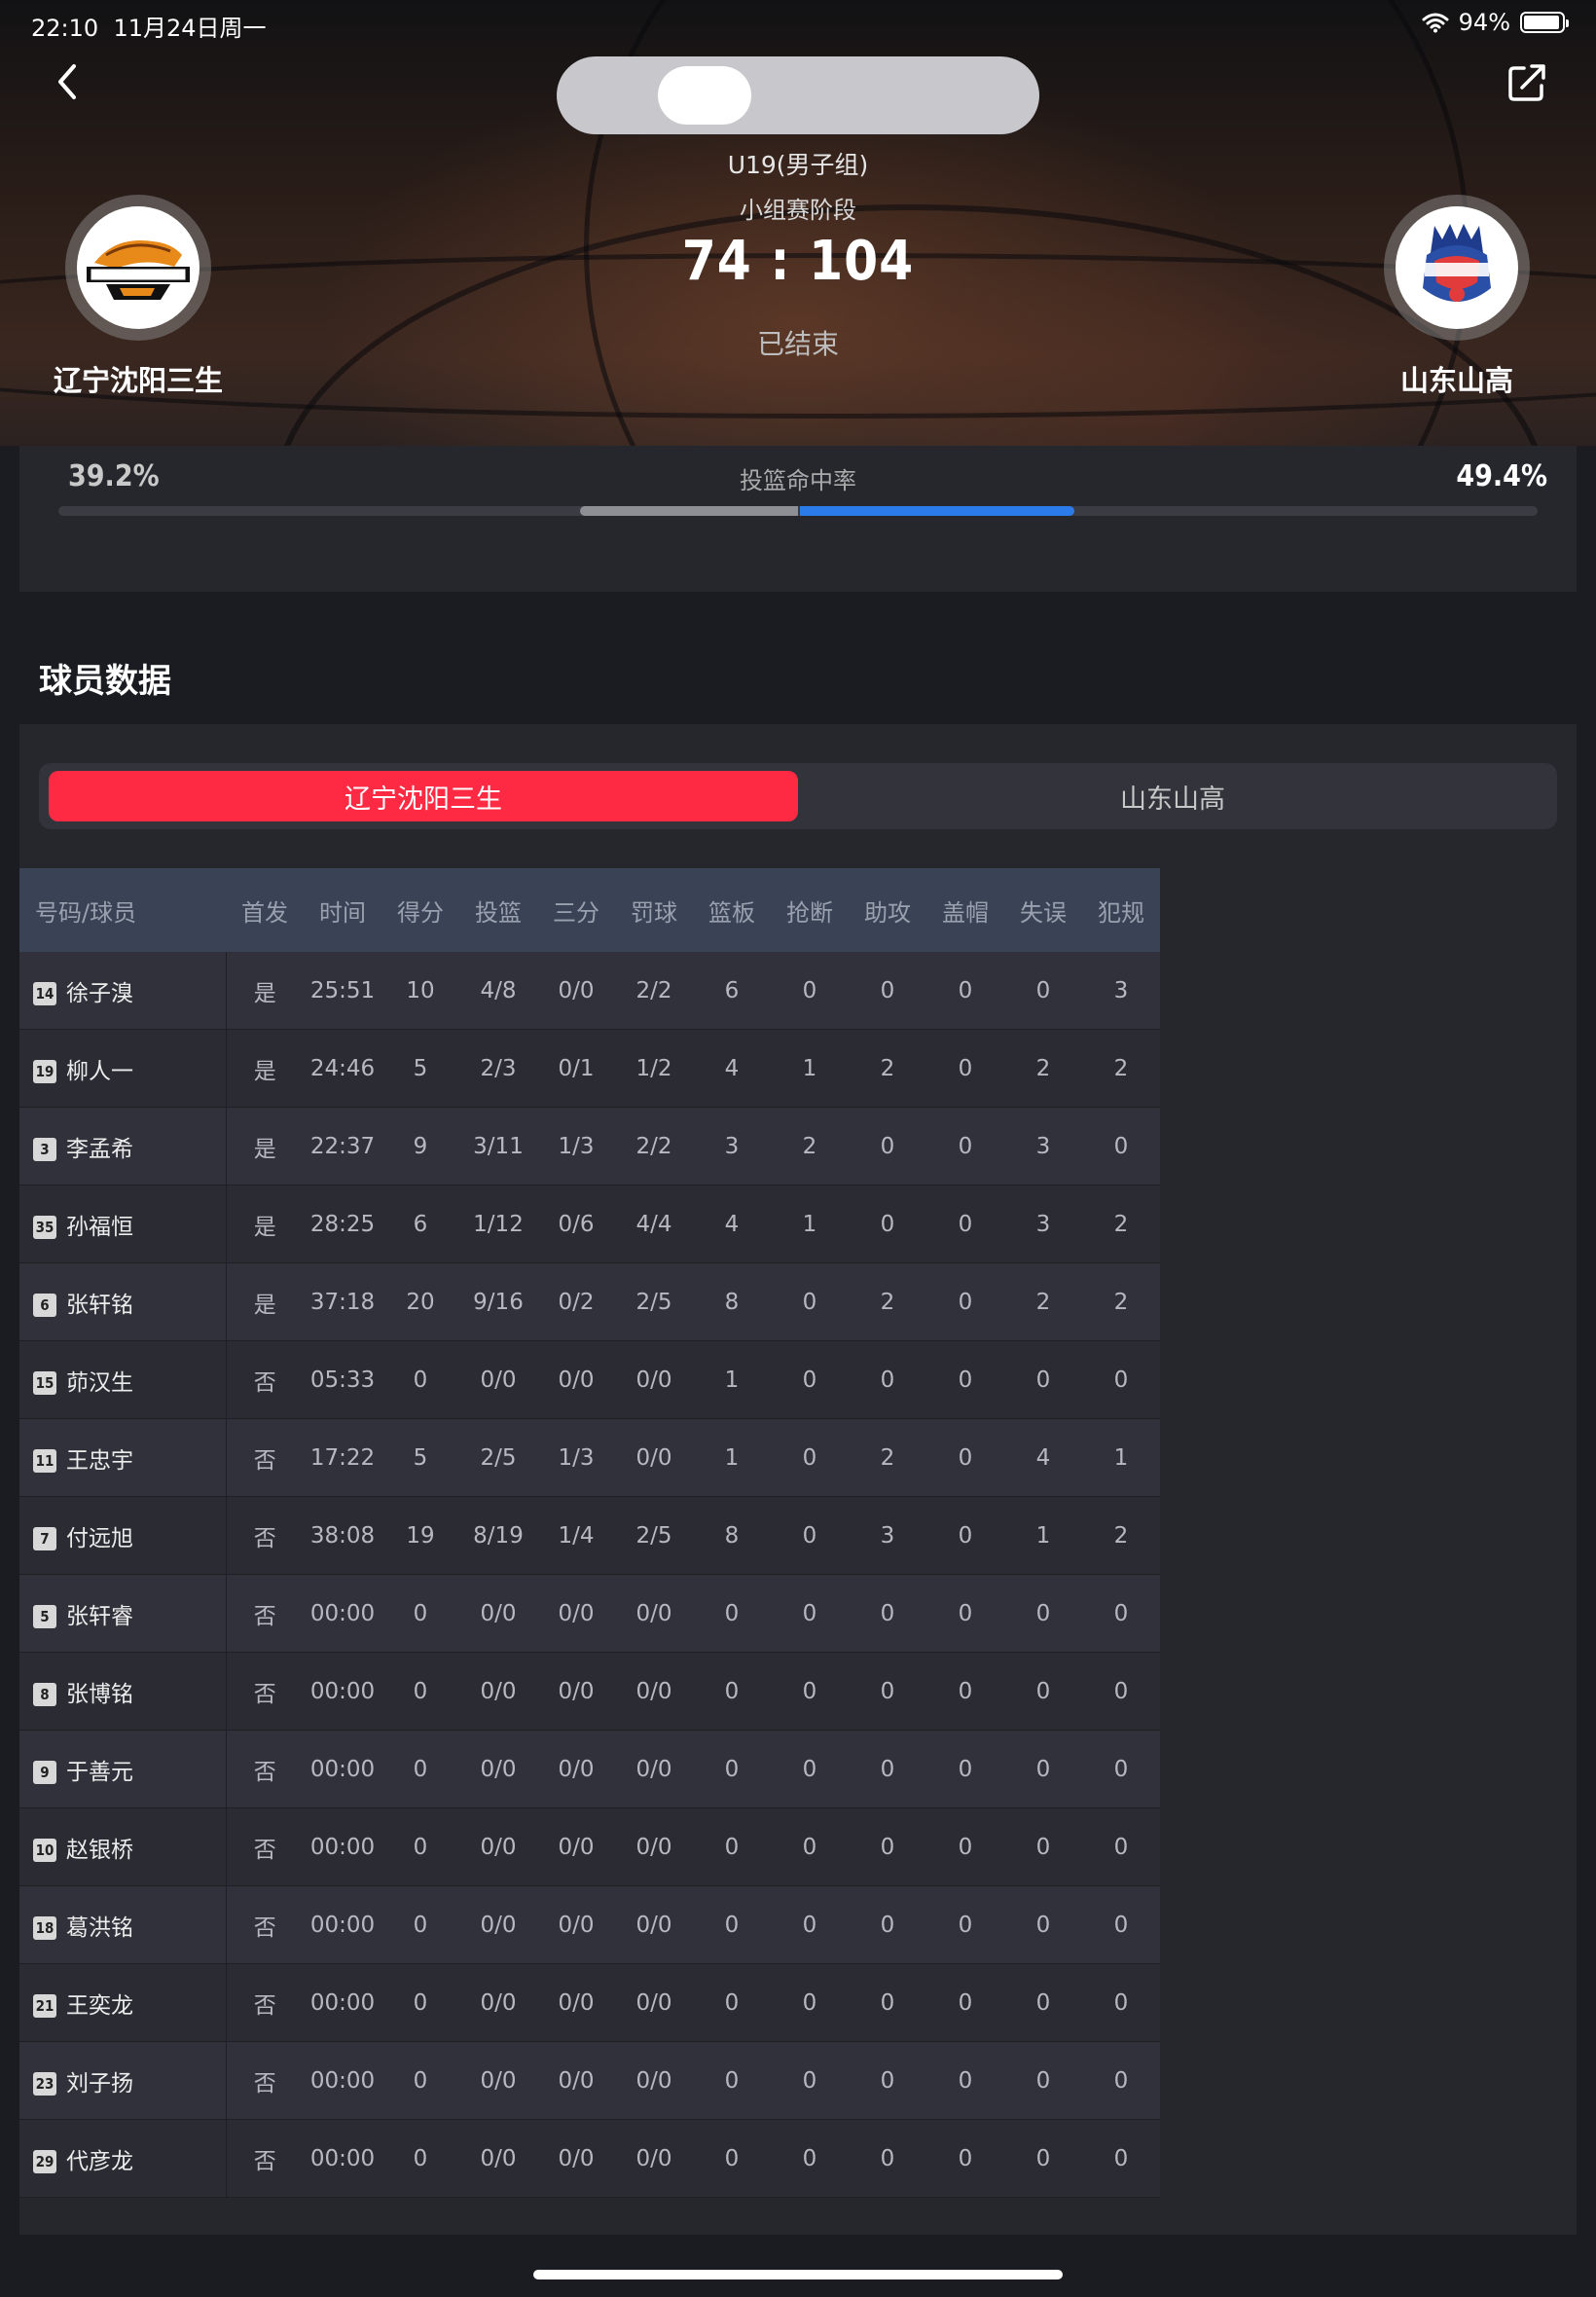 Image resolution: width=1596 pixels, height=2297 pixels. What do you see at coordinates (590, 991) in the screenshot?
I see `table-row: 14 徐子溴是 25:51 10 4/8 0/0 2/2 6 0 0 0 0 3` at bounding box center [590, 991].